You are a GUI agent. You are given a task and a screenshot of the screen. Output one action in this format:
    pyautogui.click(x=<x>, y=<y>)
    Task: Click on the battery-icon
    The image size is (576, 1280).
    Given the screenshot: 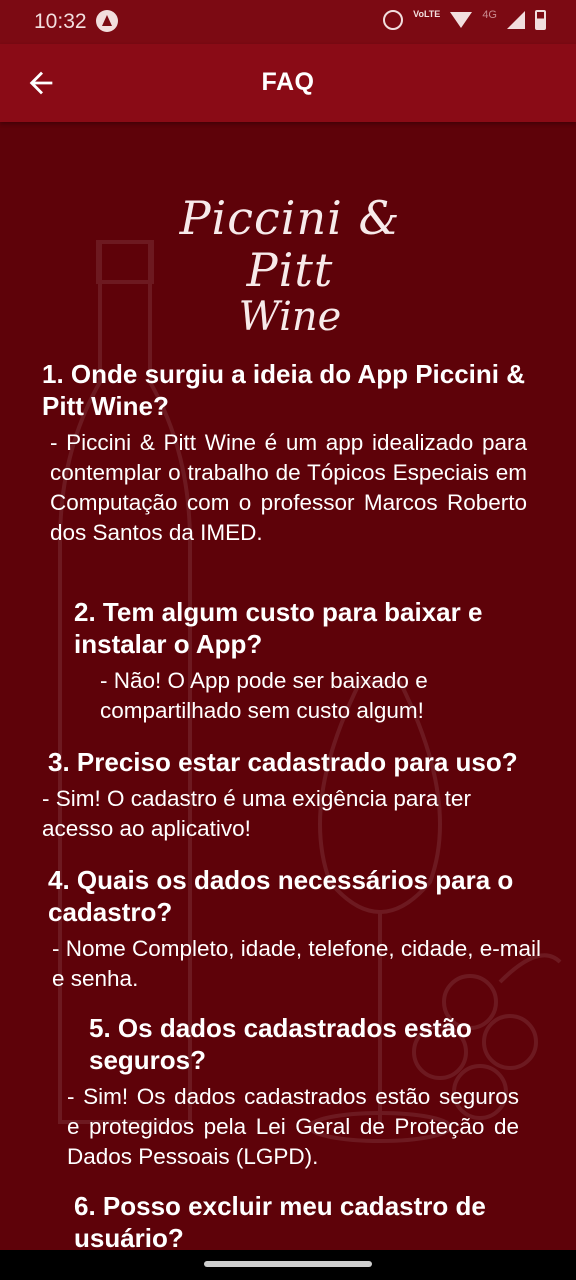 What is the action you would take?
    pyautogui.click(x=540, y=20)
    